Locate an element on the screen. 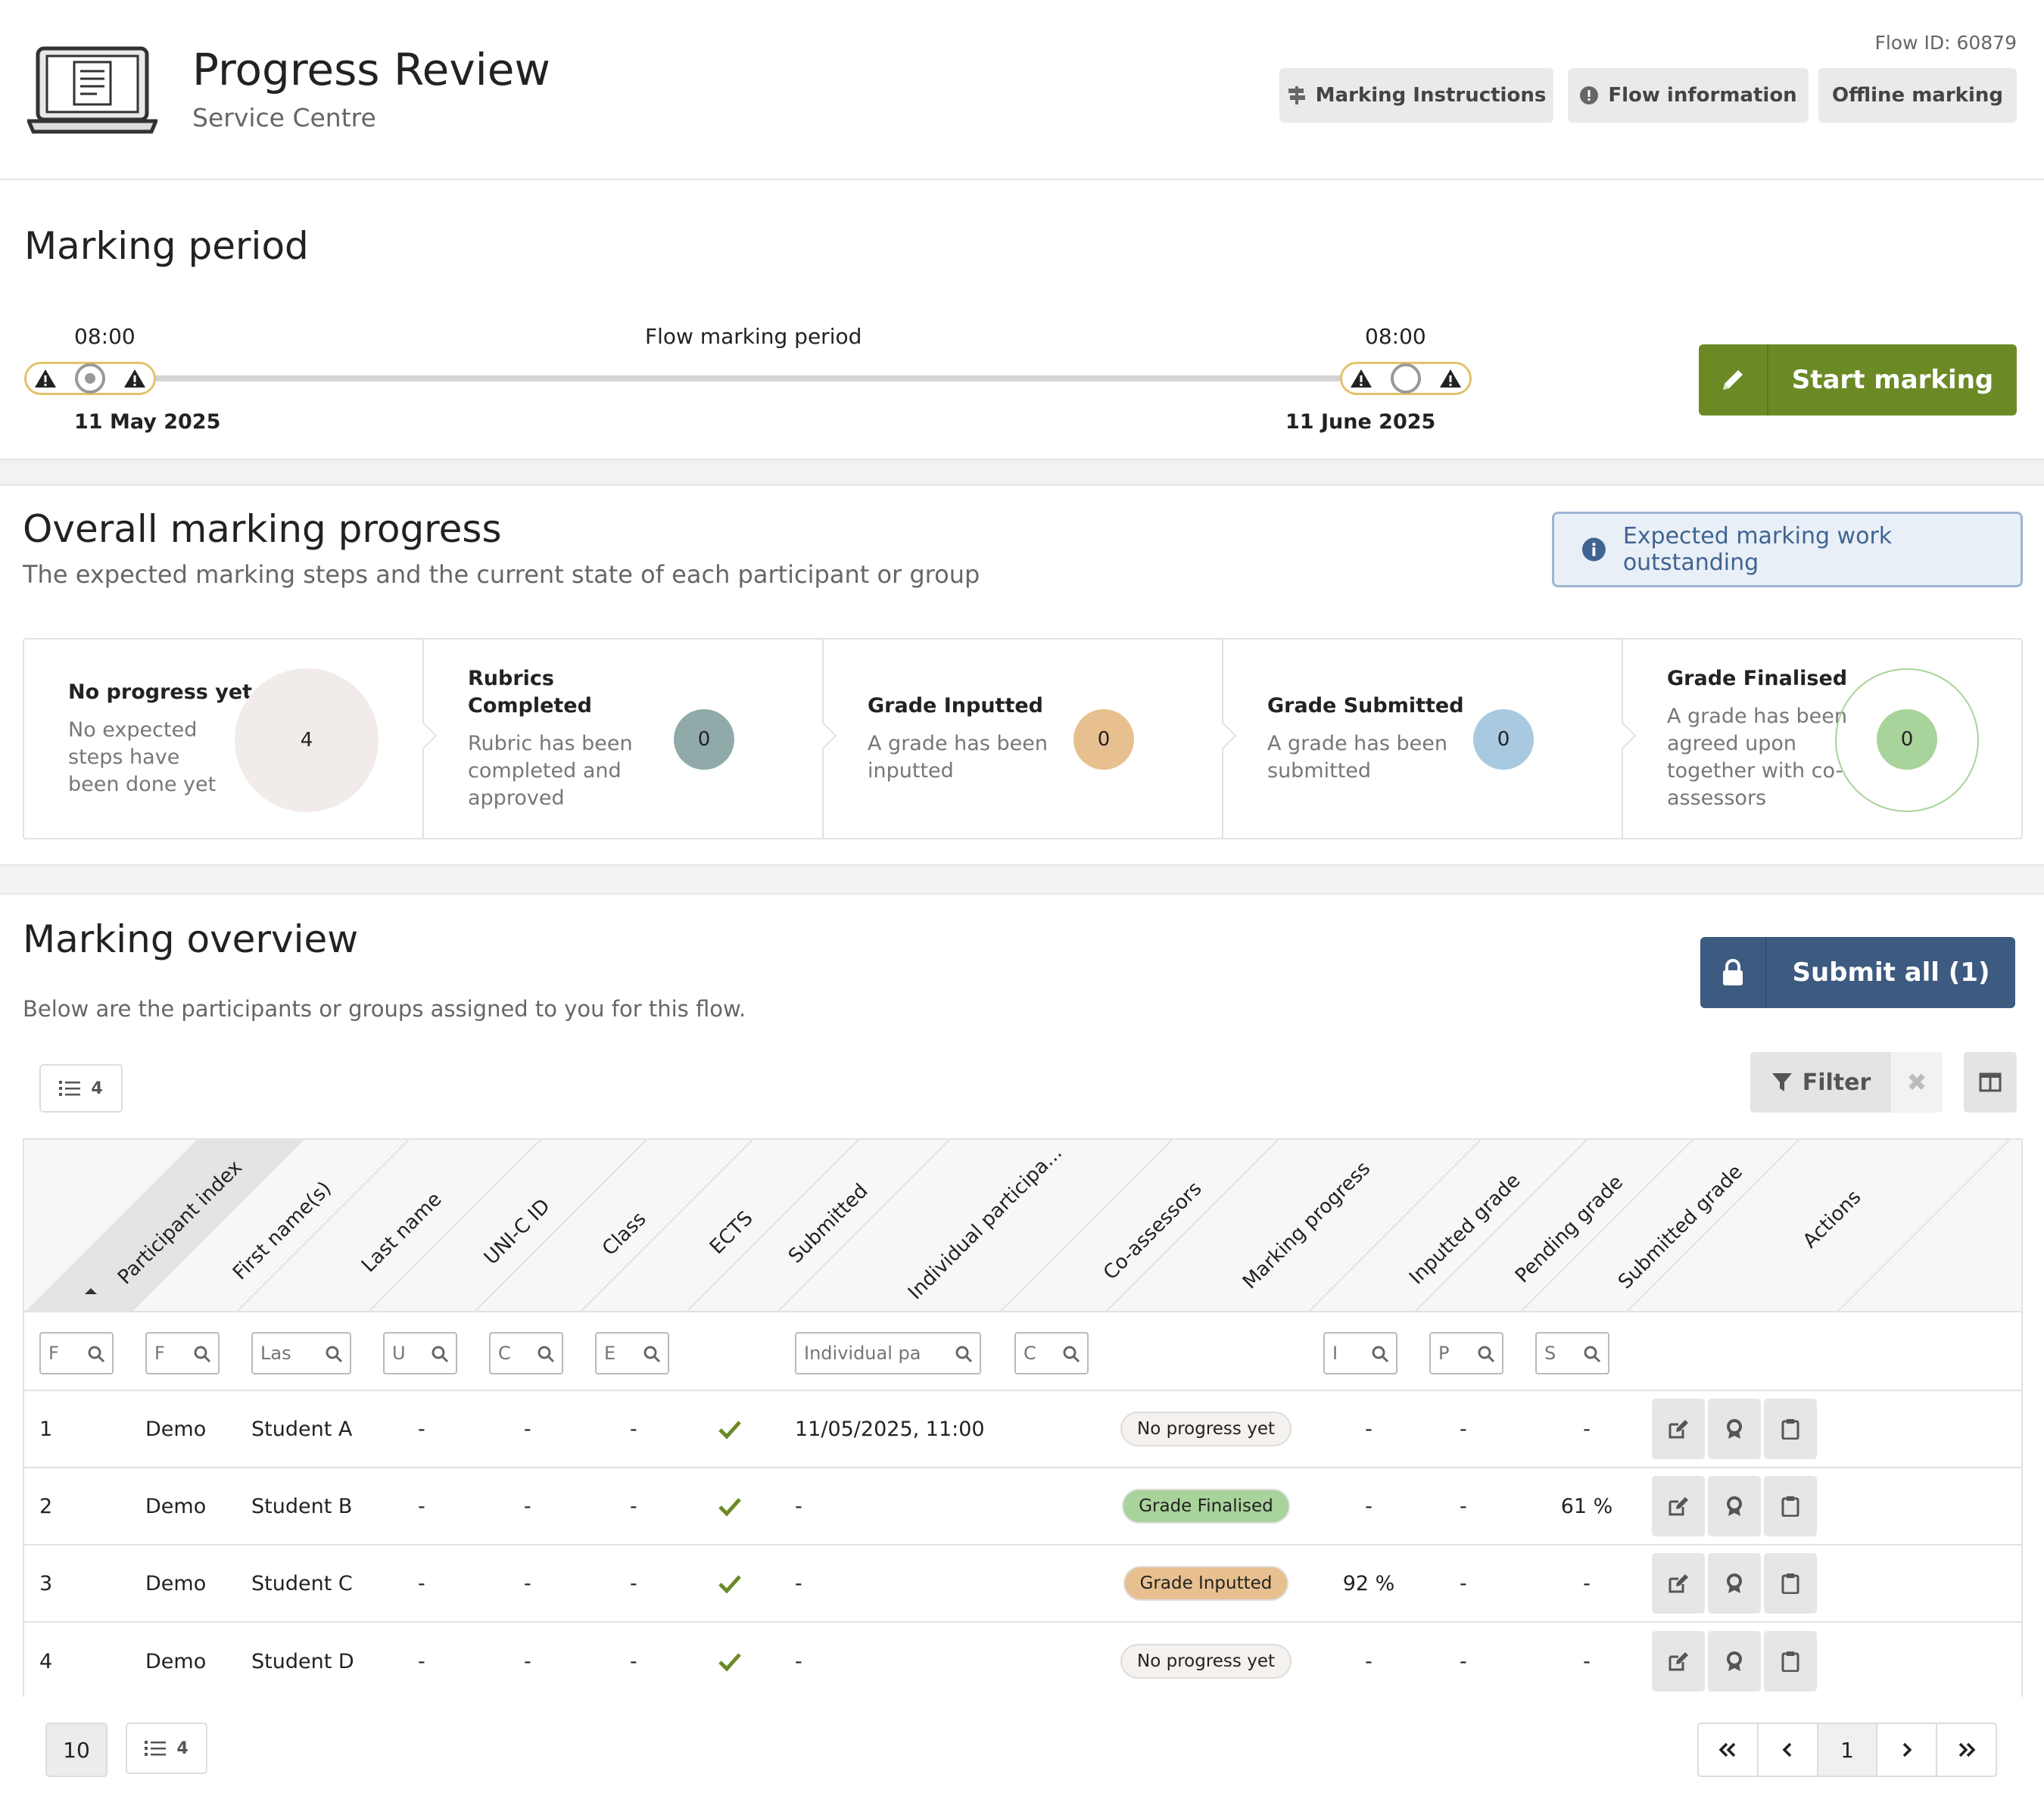 This screenshot has width=2044, height=1796. table-row: 4 Demo Student D - - - - - - - No progress yet is located at coordinates (1022, 1661).